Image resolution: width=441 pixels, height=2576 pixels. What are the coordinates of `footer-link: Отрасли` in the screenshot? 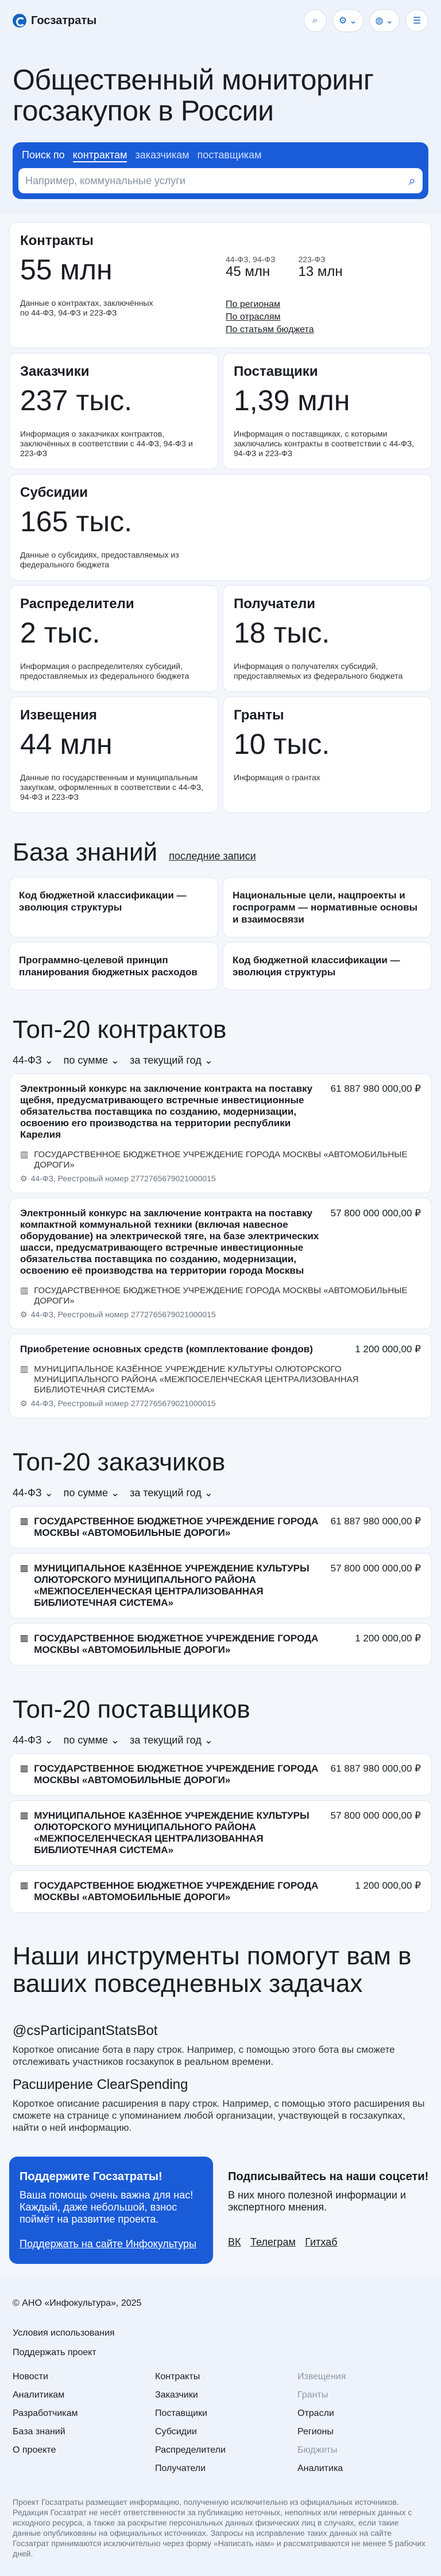 It's located at (362, 2413).